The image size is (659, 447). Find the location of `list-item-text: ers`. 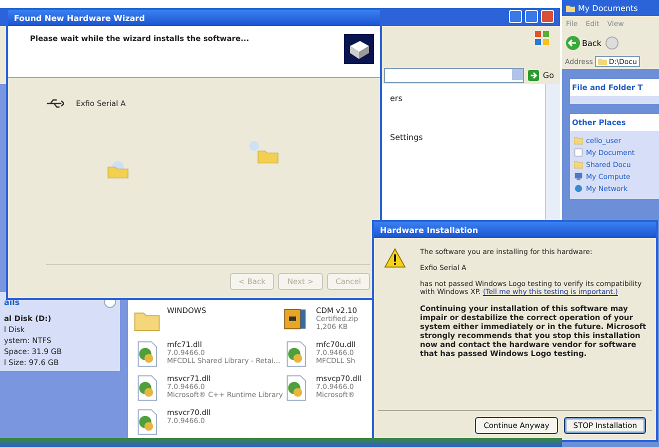

list-item-text: ers is located at coordinates (397, 98).